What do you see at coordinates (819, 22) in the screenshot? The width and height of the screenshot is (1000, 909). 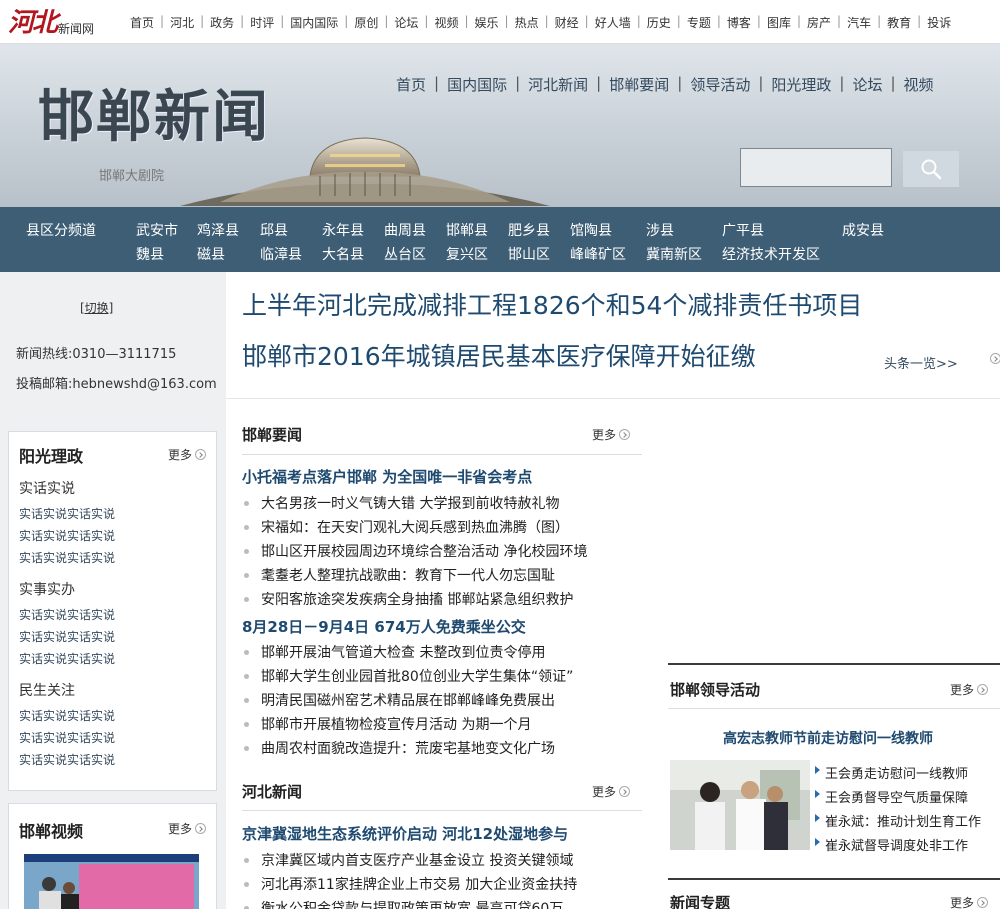 I see `top-nav-link: 房产` at bounding box center [819, 22].